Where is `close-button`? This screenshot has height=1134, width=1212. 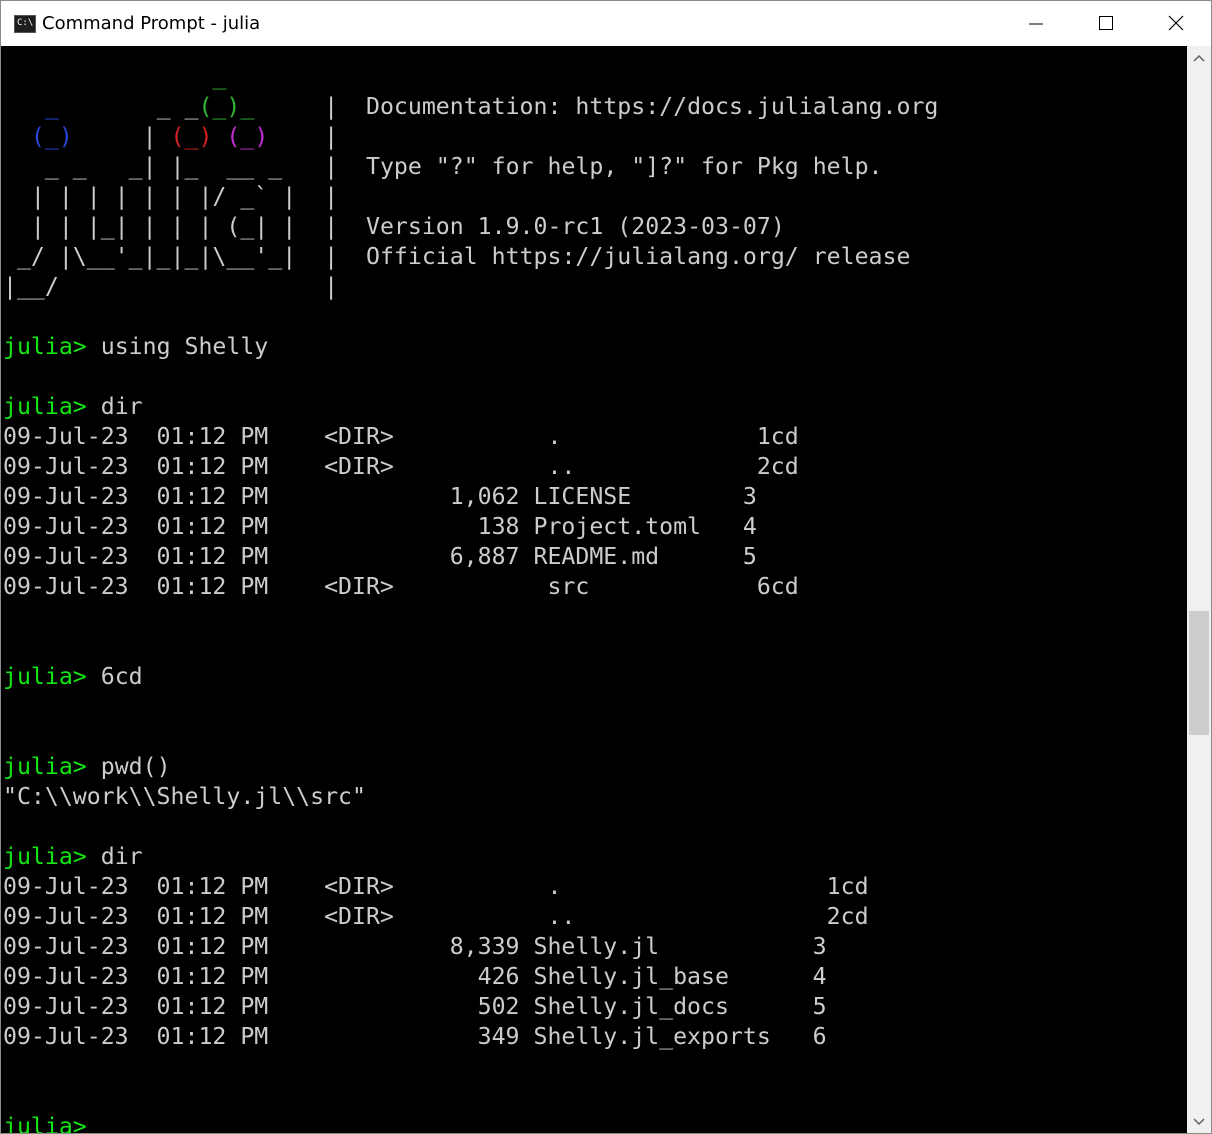
close-button is located at coordinates (1176, 23).